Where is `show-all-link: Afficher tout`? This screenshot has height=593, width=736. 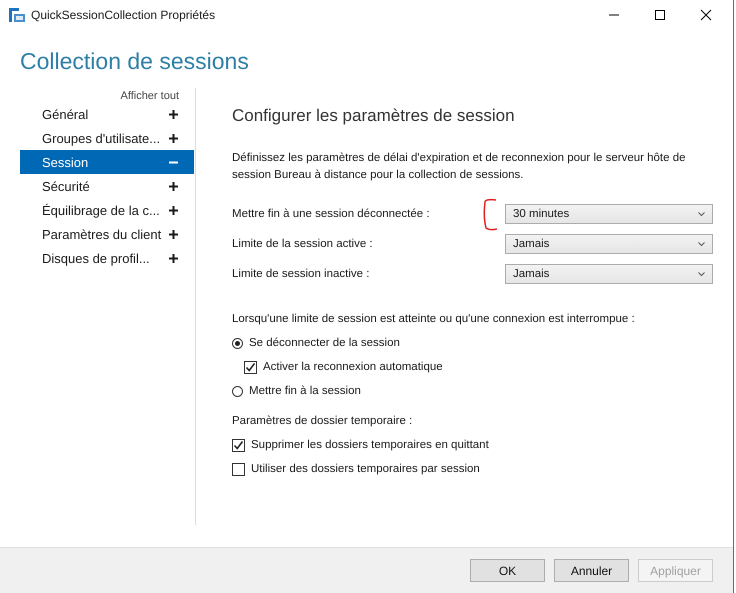
show-all-link: Afficher tout is located at coordinates (107, 96).